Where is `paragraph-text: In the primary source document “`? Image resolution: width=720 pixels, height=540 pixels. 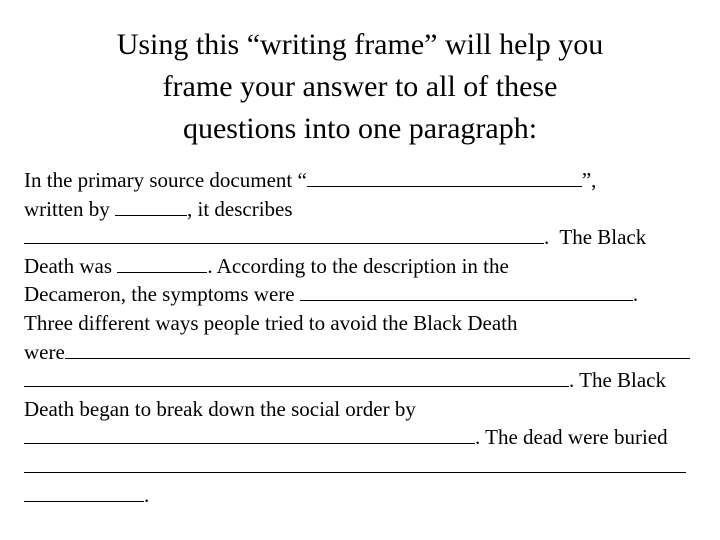 paragraph-text: In the primary source document “ is located at coordinates (165, 180).